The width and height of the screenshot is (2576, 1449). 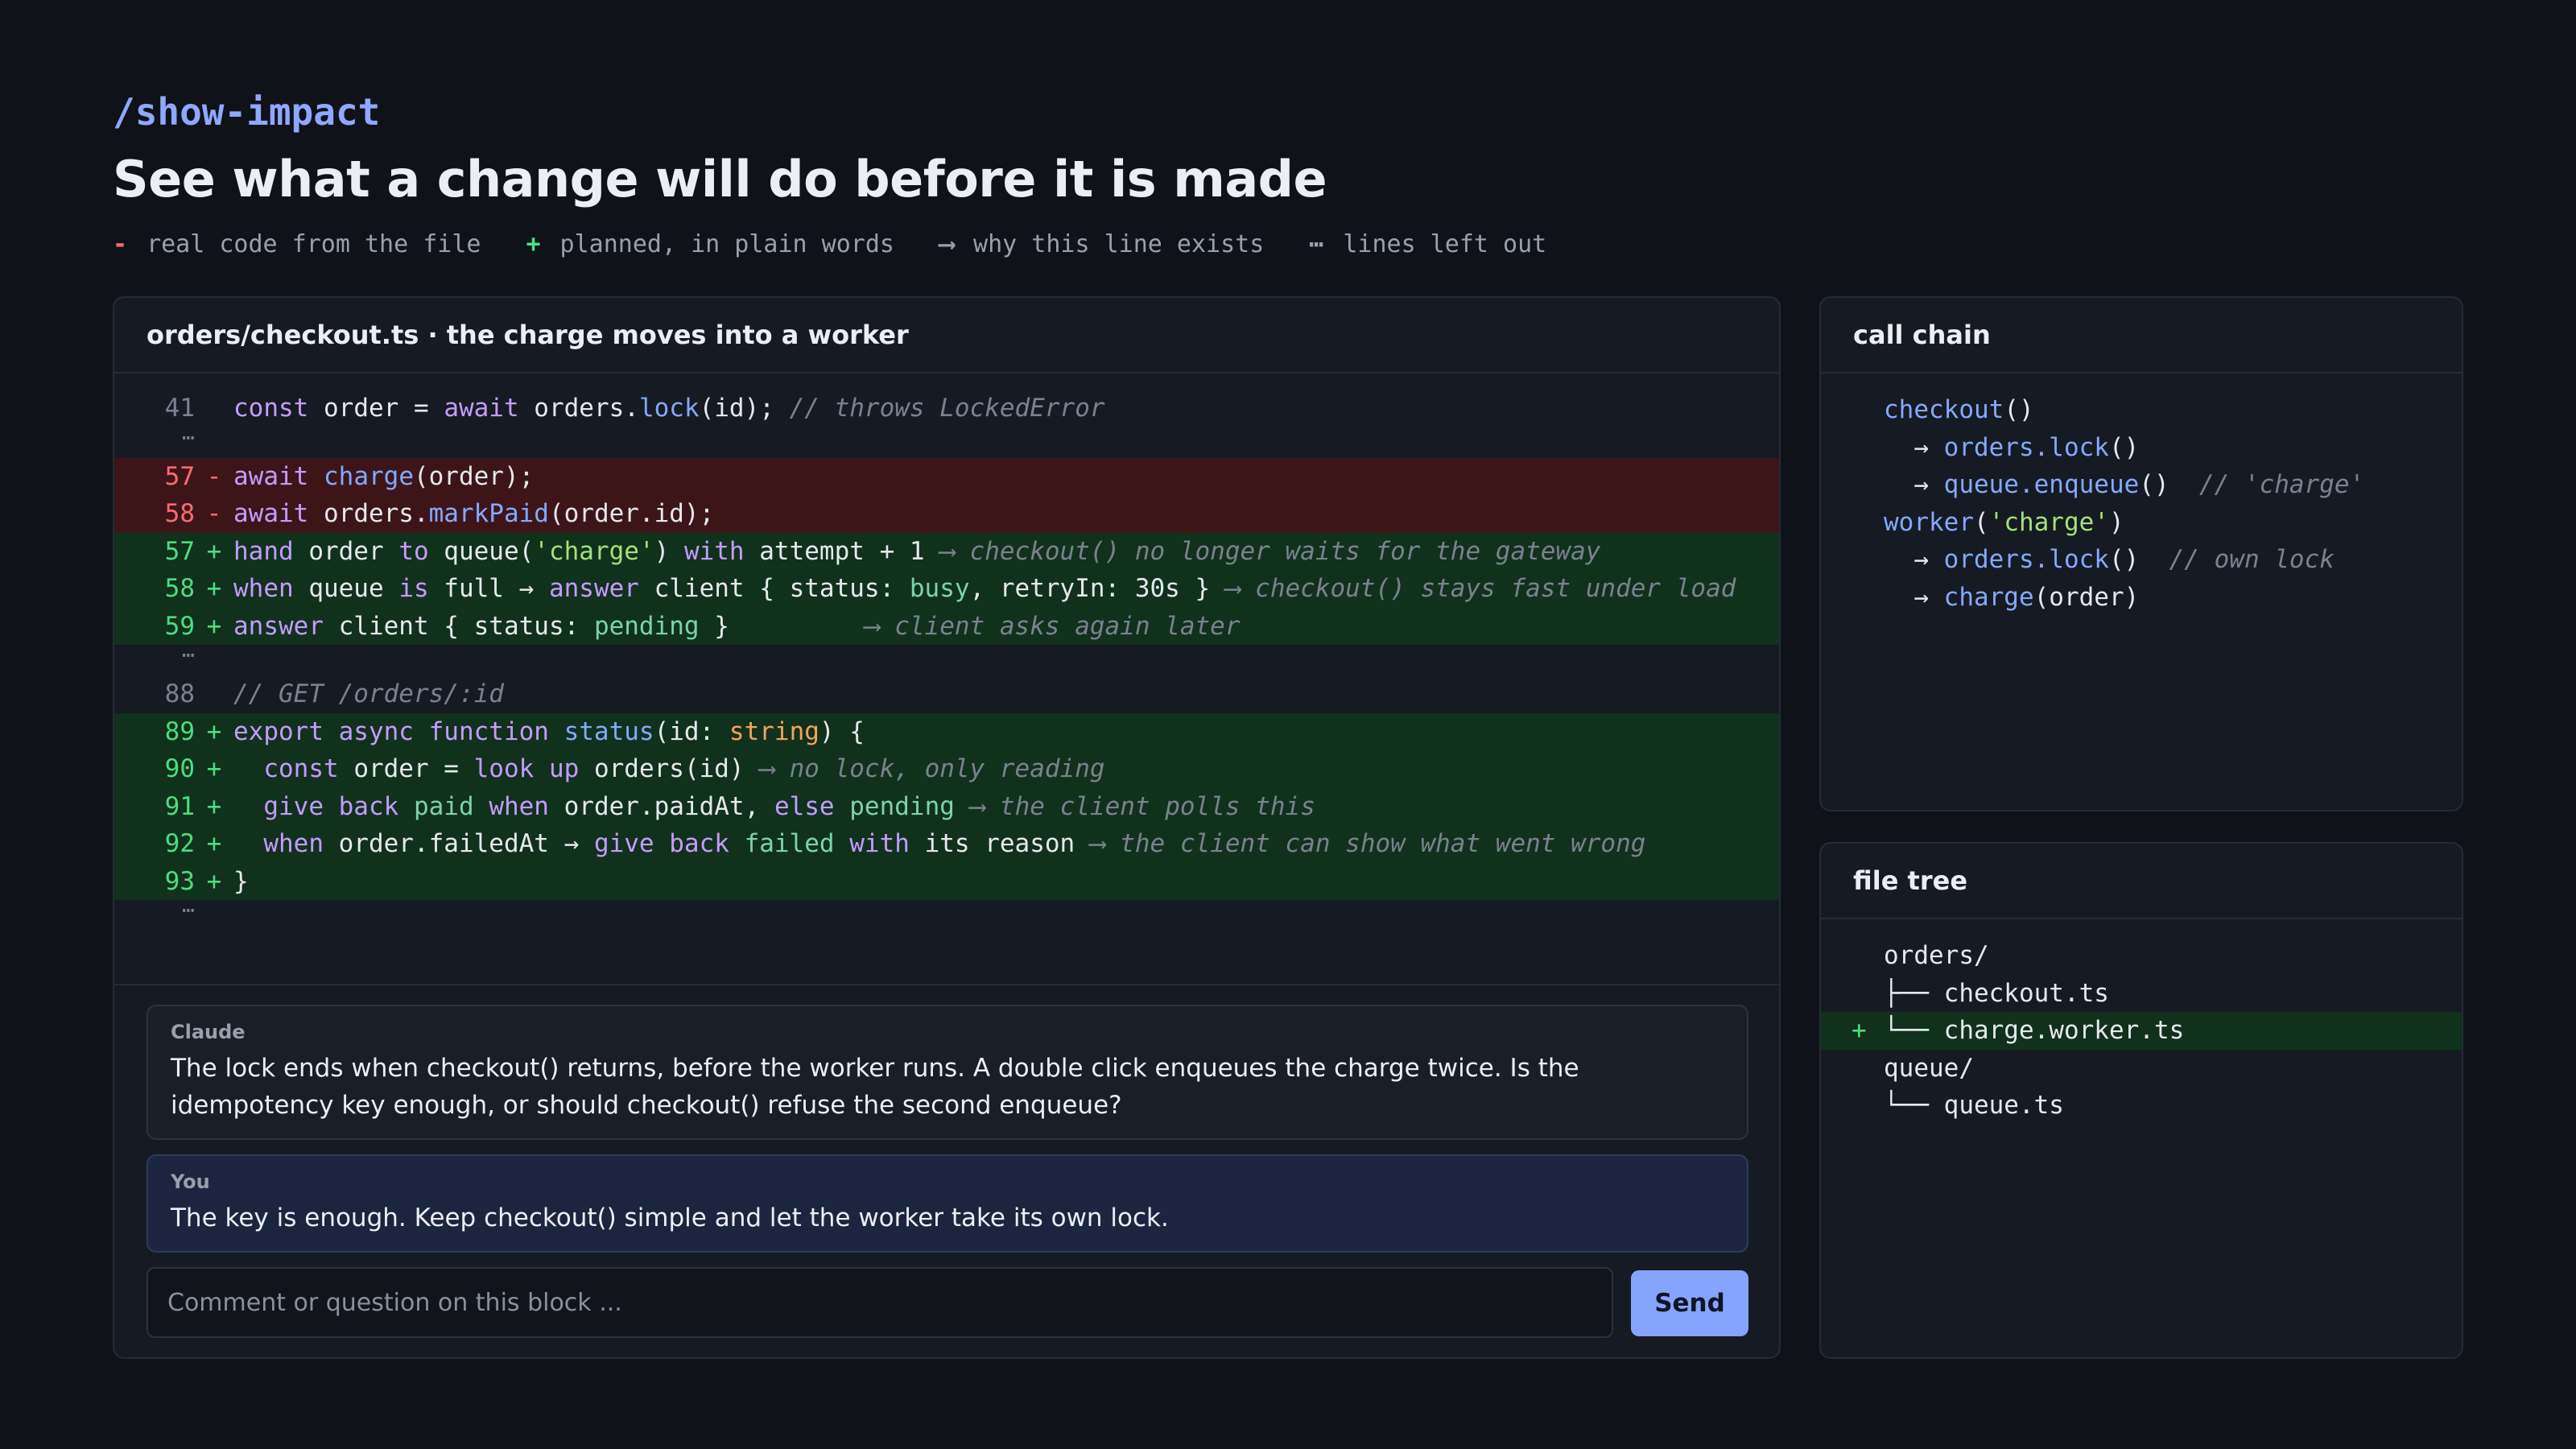 I want to click on line-number: 90, so click(x=179, y=768).